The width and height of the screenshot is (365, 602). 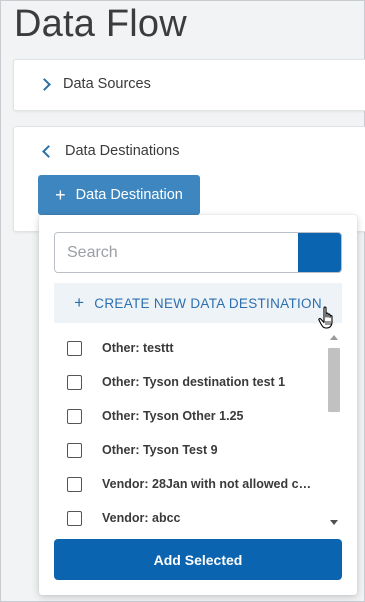 I want to click on data-destinations-label: Data Destinations, so click(x=122, y=151).